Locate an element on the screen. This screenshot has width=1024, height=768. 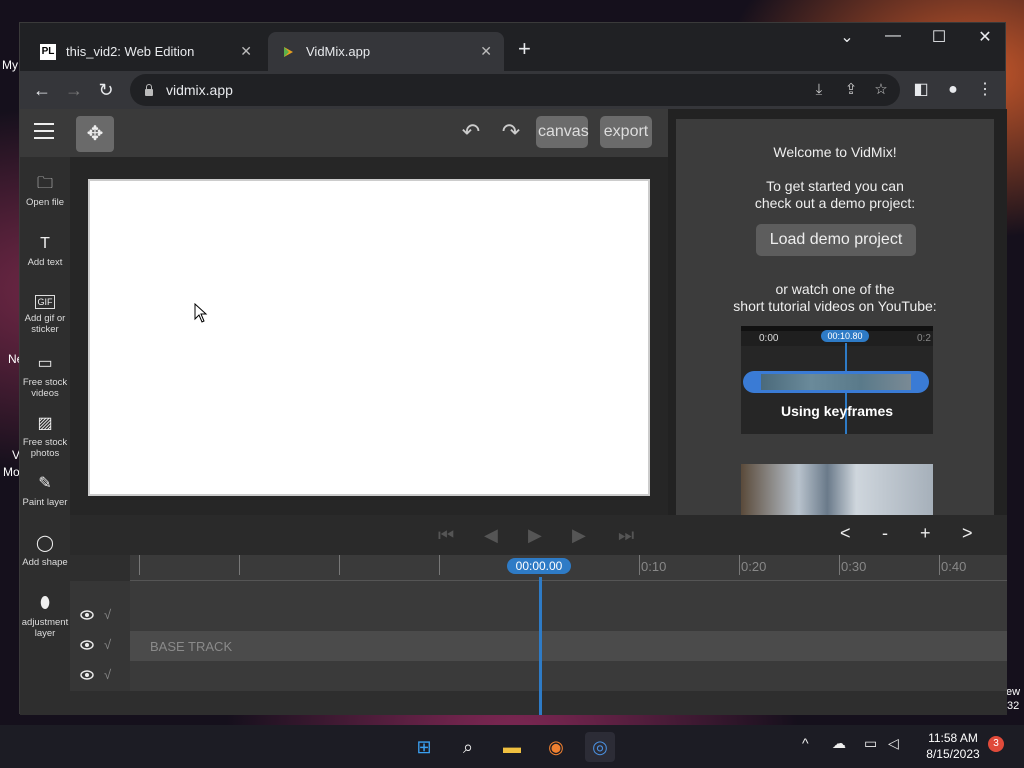
share-icon: ⇪ is located at coordinates (851, 90).